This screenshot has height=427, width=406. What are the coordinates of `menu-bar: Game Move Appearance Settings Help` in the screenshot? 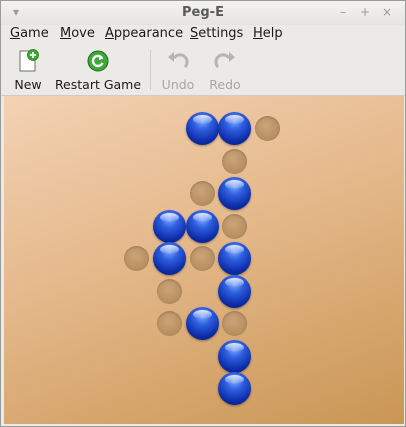 It's located at (203, 35).